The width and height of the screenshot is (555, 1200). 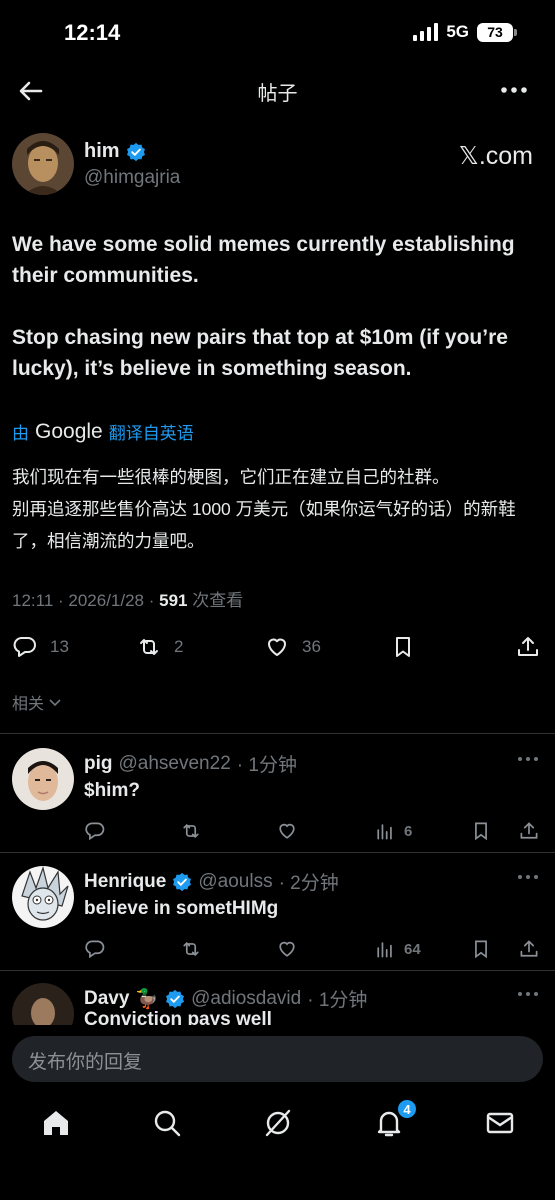 What do you see at coordinates (292, 647) in the screenshot?
I see `like-button: 36` at bounding box center [292, 647].